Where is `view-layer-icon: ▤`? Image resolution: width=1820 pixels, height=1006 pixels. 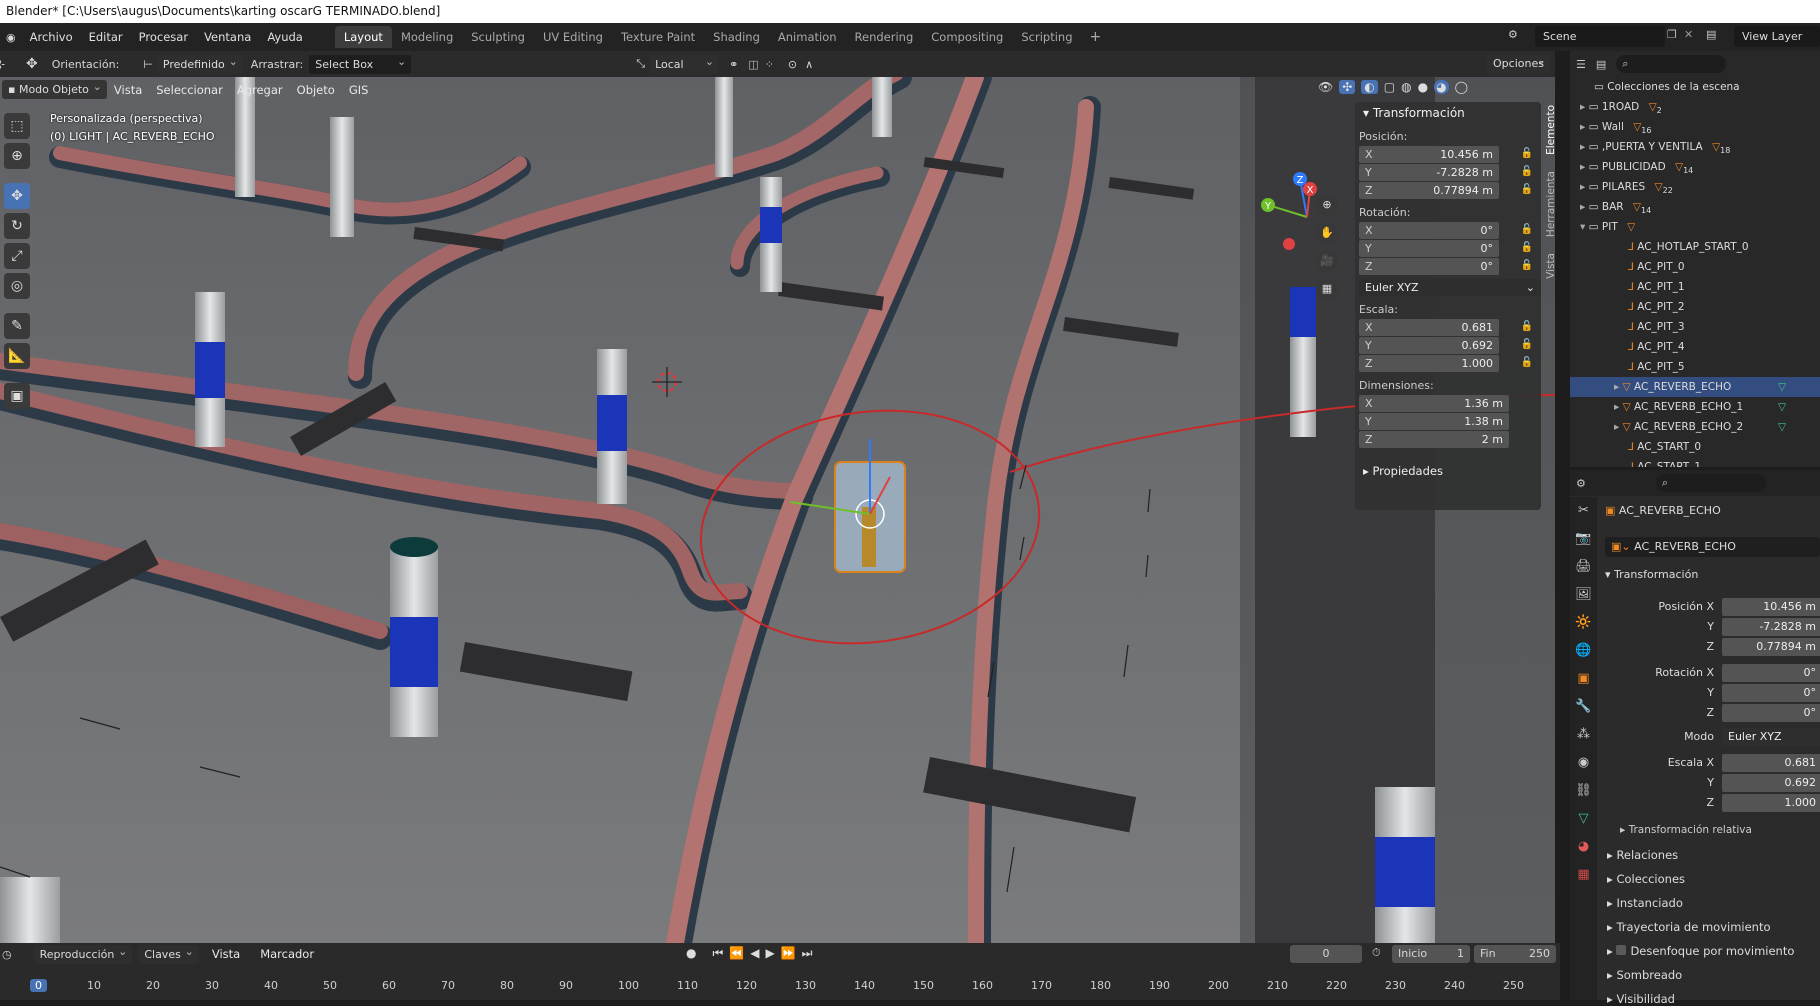
view-layer-icon: ▤ is located at coordinates (1711, 34).